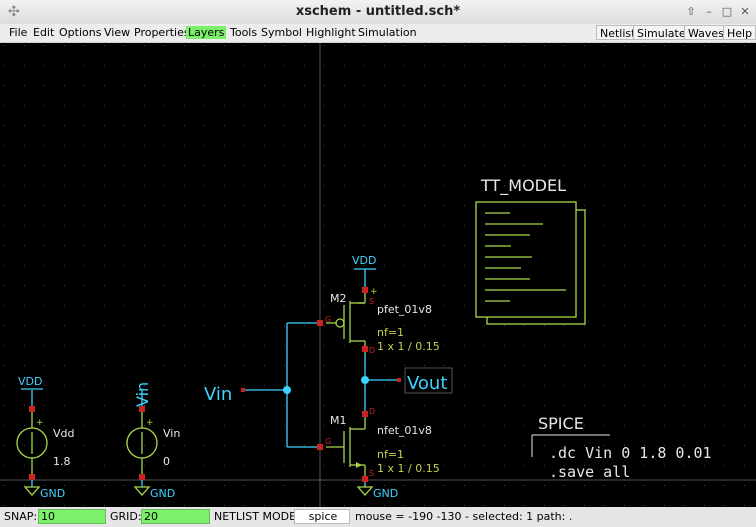 The height and width of the screenshot is (527, 756). Describe the element at coordinates (175, 516) in the screenshot. I see `grid-input: 20` at that location.